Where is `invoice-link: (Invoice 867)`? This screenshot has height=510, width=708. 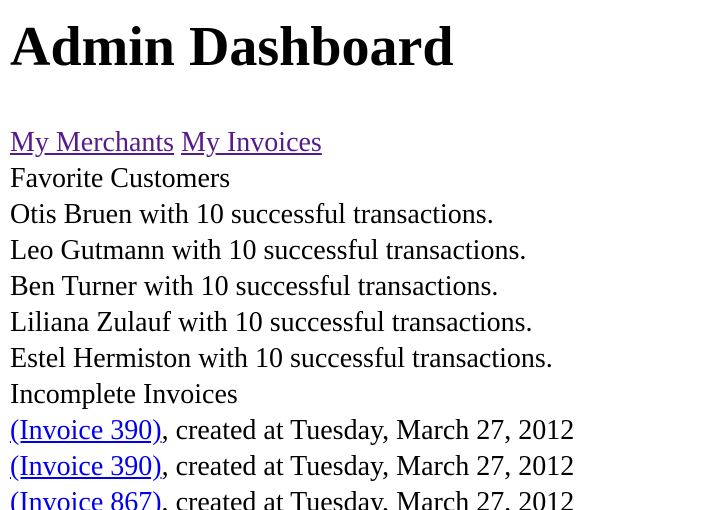 invoice-link: (Invoice 867) is located at coordinates (86, 498).